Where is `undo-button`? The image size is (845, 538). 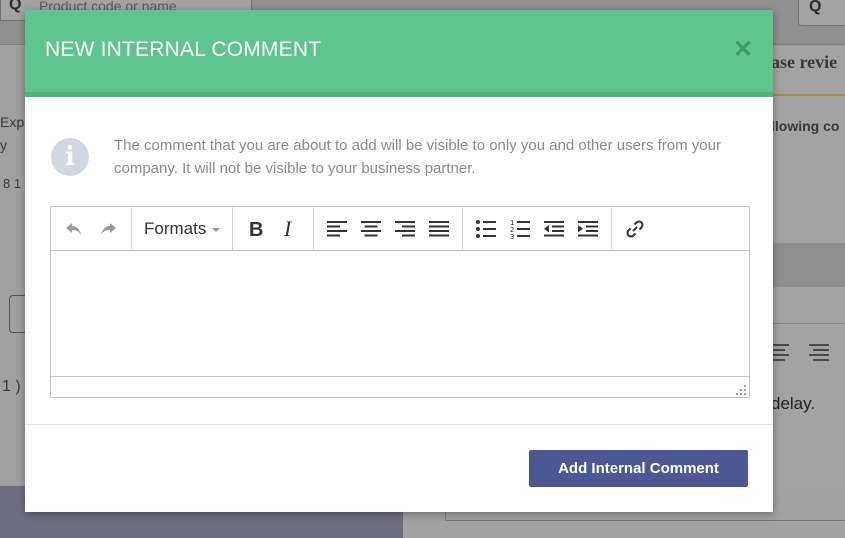
undo-button is located at coordinates (74, 229).